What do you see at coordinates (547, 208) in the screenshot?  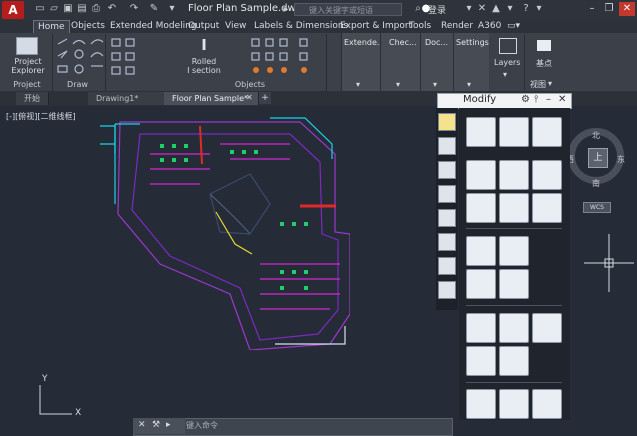 I see `box-3d-tool-icon` at bounding box center [547, 208].